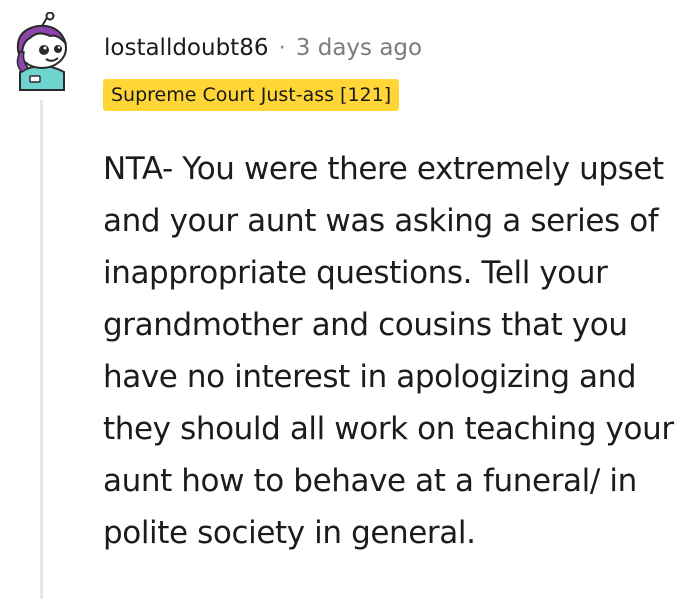 Image resolution: width=700 pixels, height=599 pixels. Describe the element at coordinates (41, 349) in the screenshot. I see `thread-line` at that location.